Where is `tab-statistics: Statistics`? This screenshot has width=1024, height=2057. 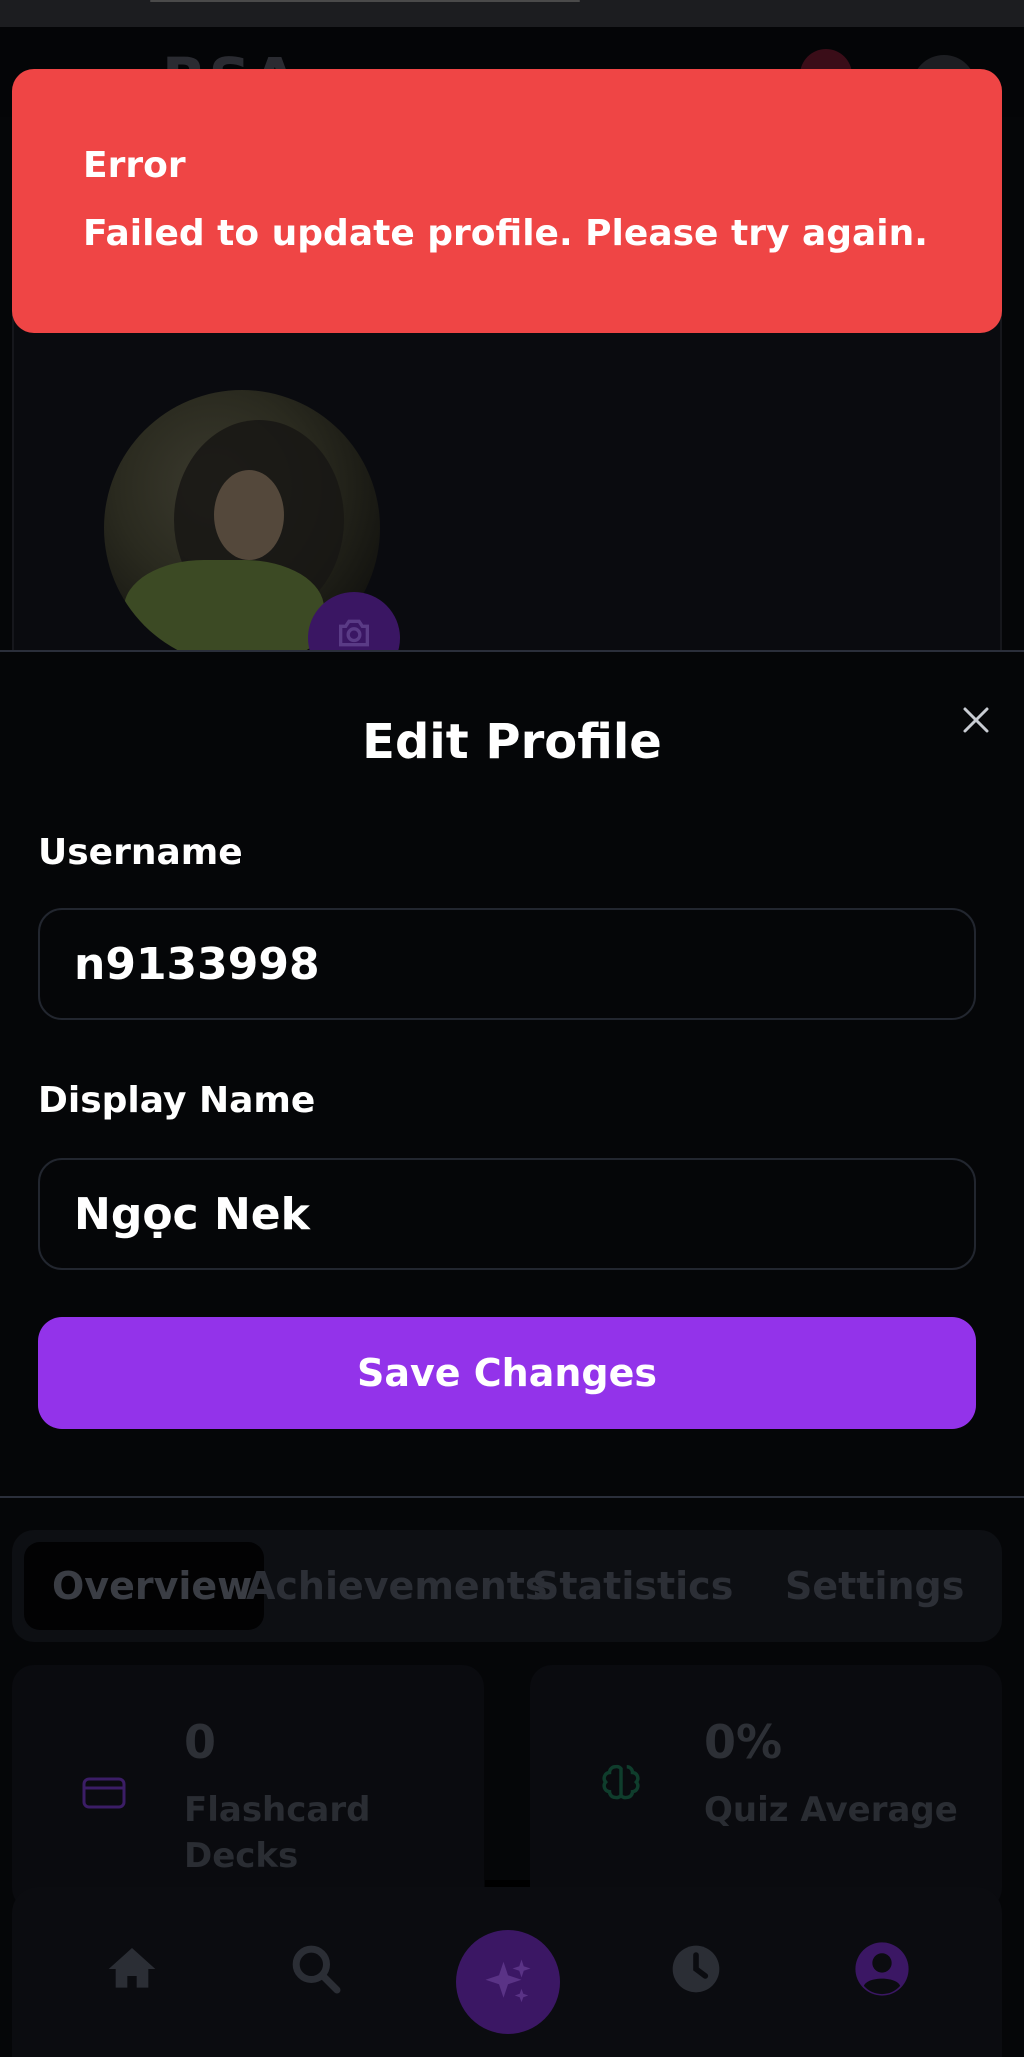 tab-statistics: Statistics is located at coordinates (632, 1586).